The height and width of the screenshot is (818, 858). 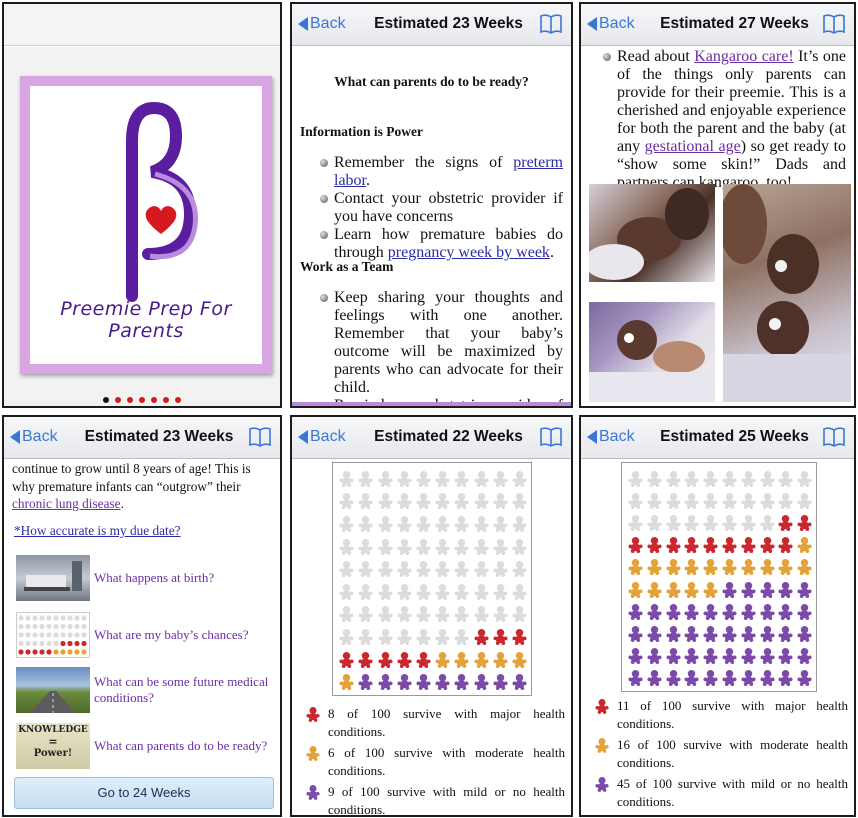 I want to click on logo-text: Preemie Prep For Parents, so click(x=146, y=320).